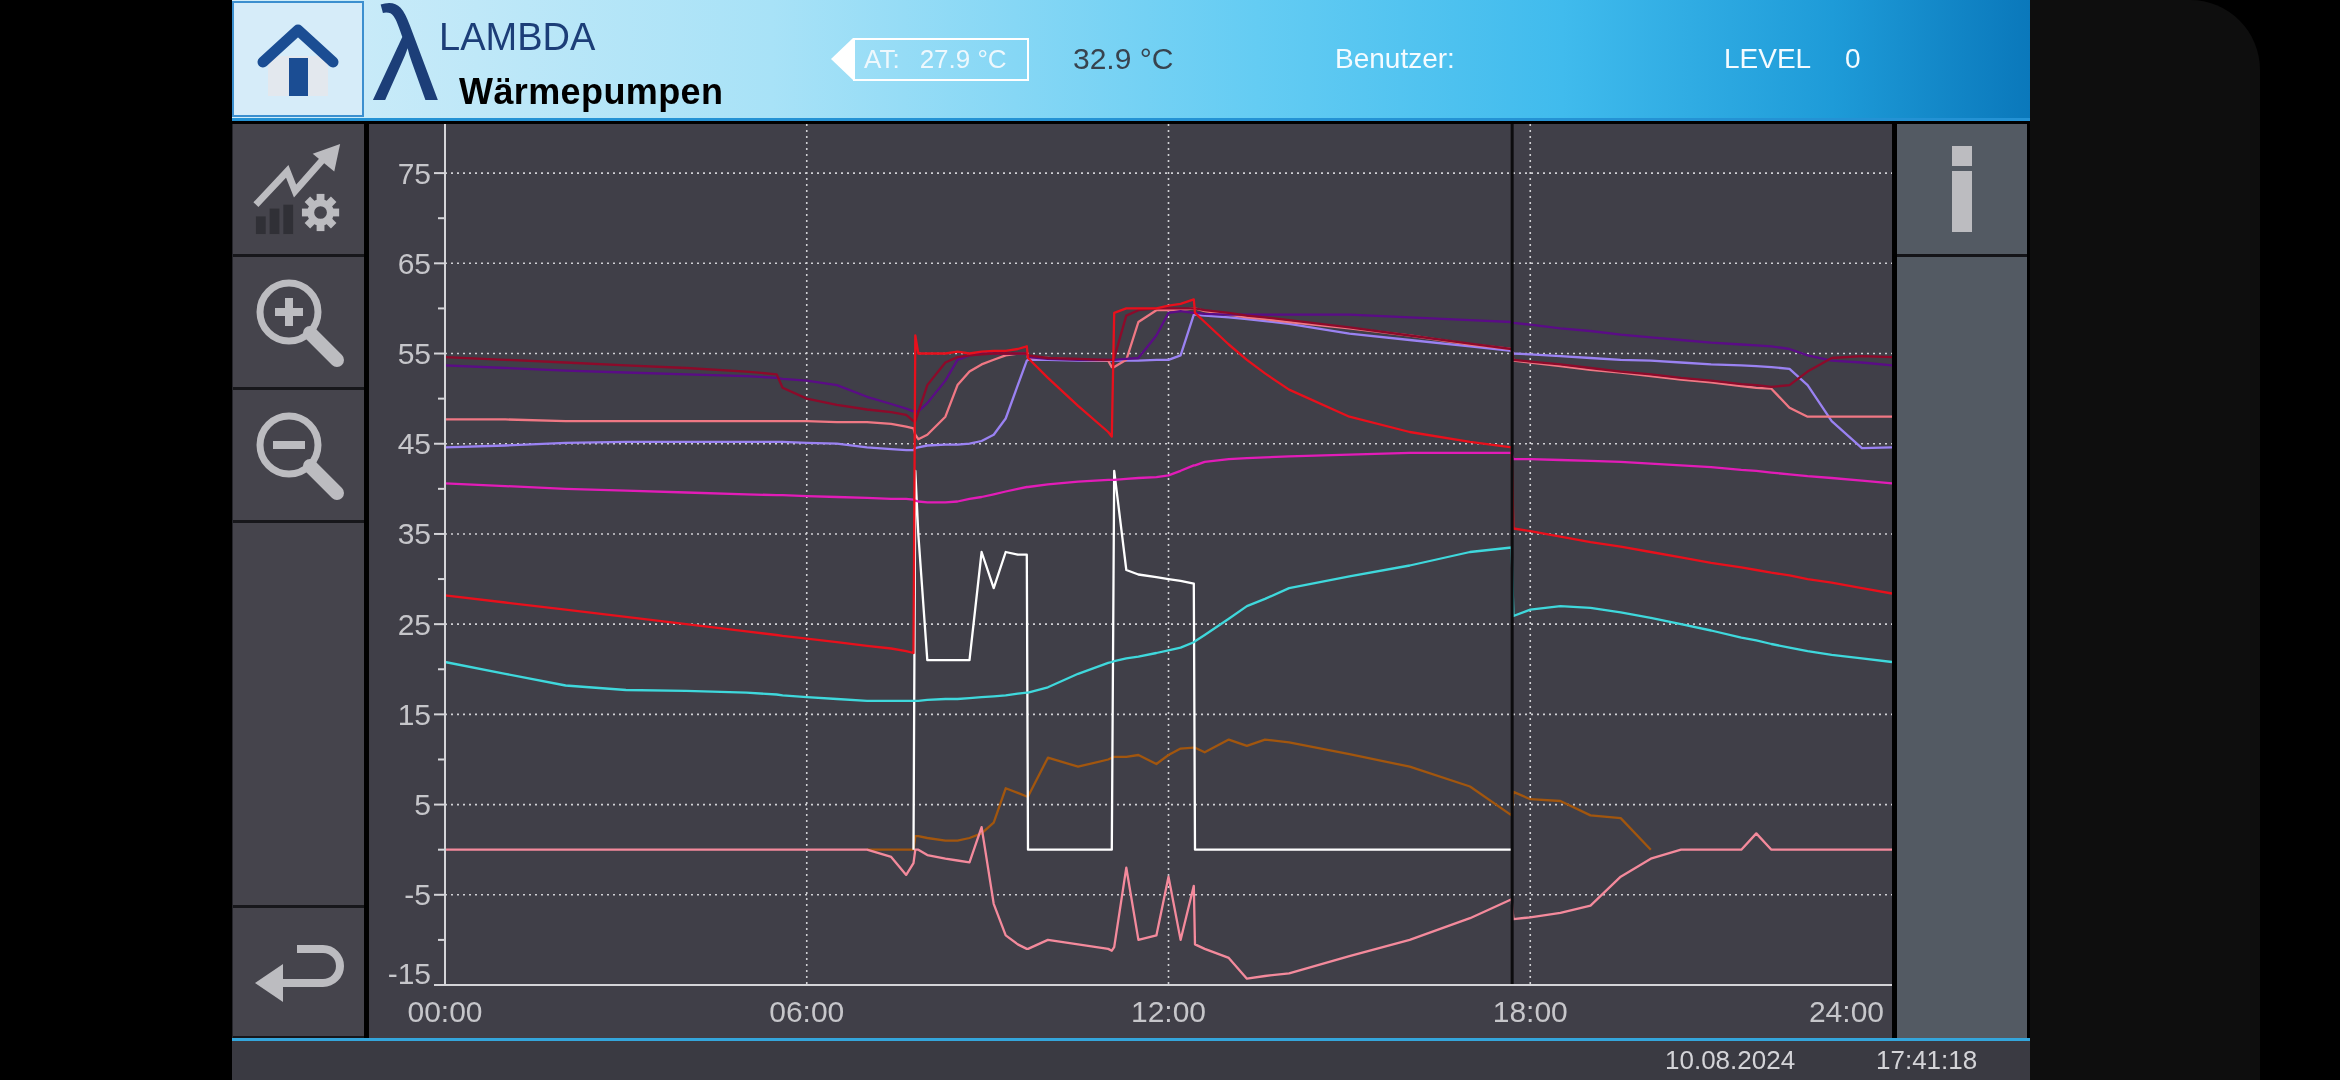 The height and width of the screenshot is (1080, 2340). What do you see at coordinates (1846, 1011) in the screenshot?
I see `x-tick-label: 24:00` at bounding box center [1846, 1011].